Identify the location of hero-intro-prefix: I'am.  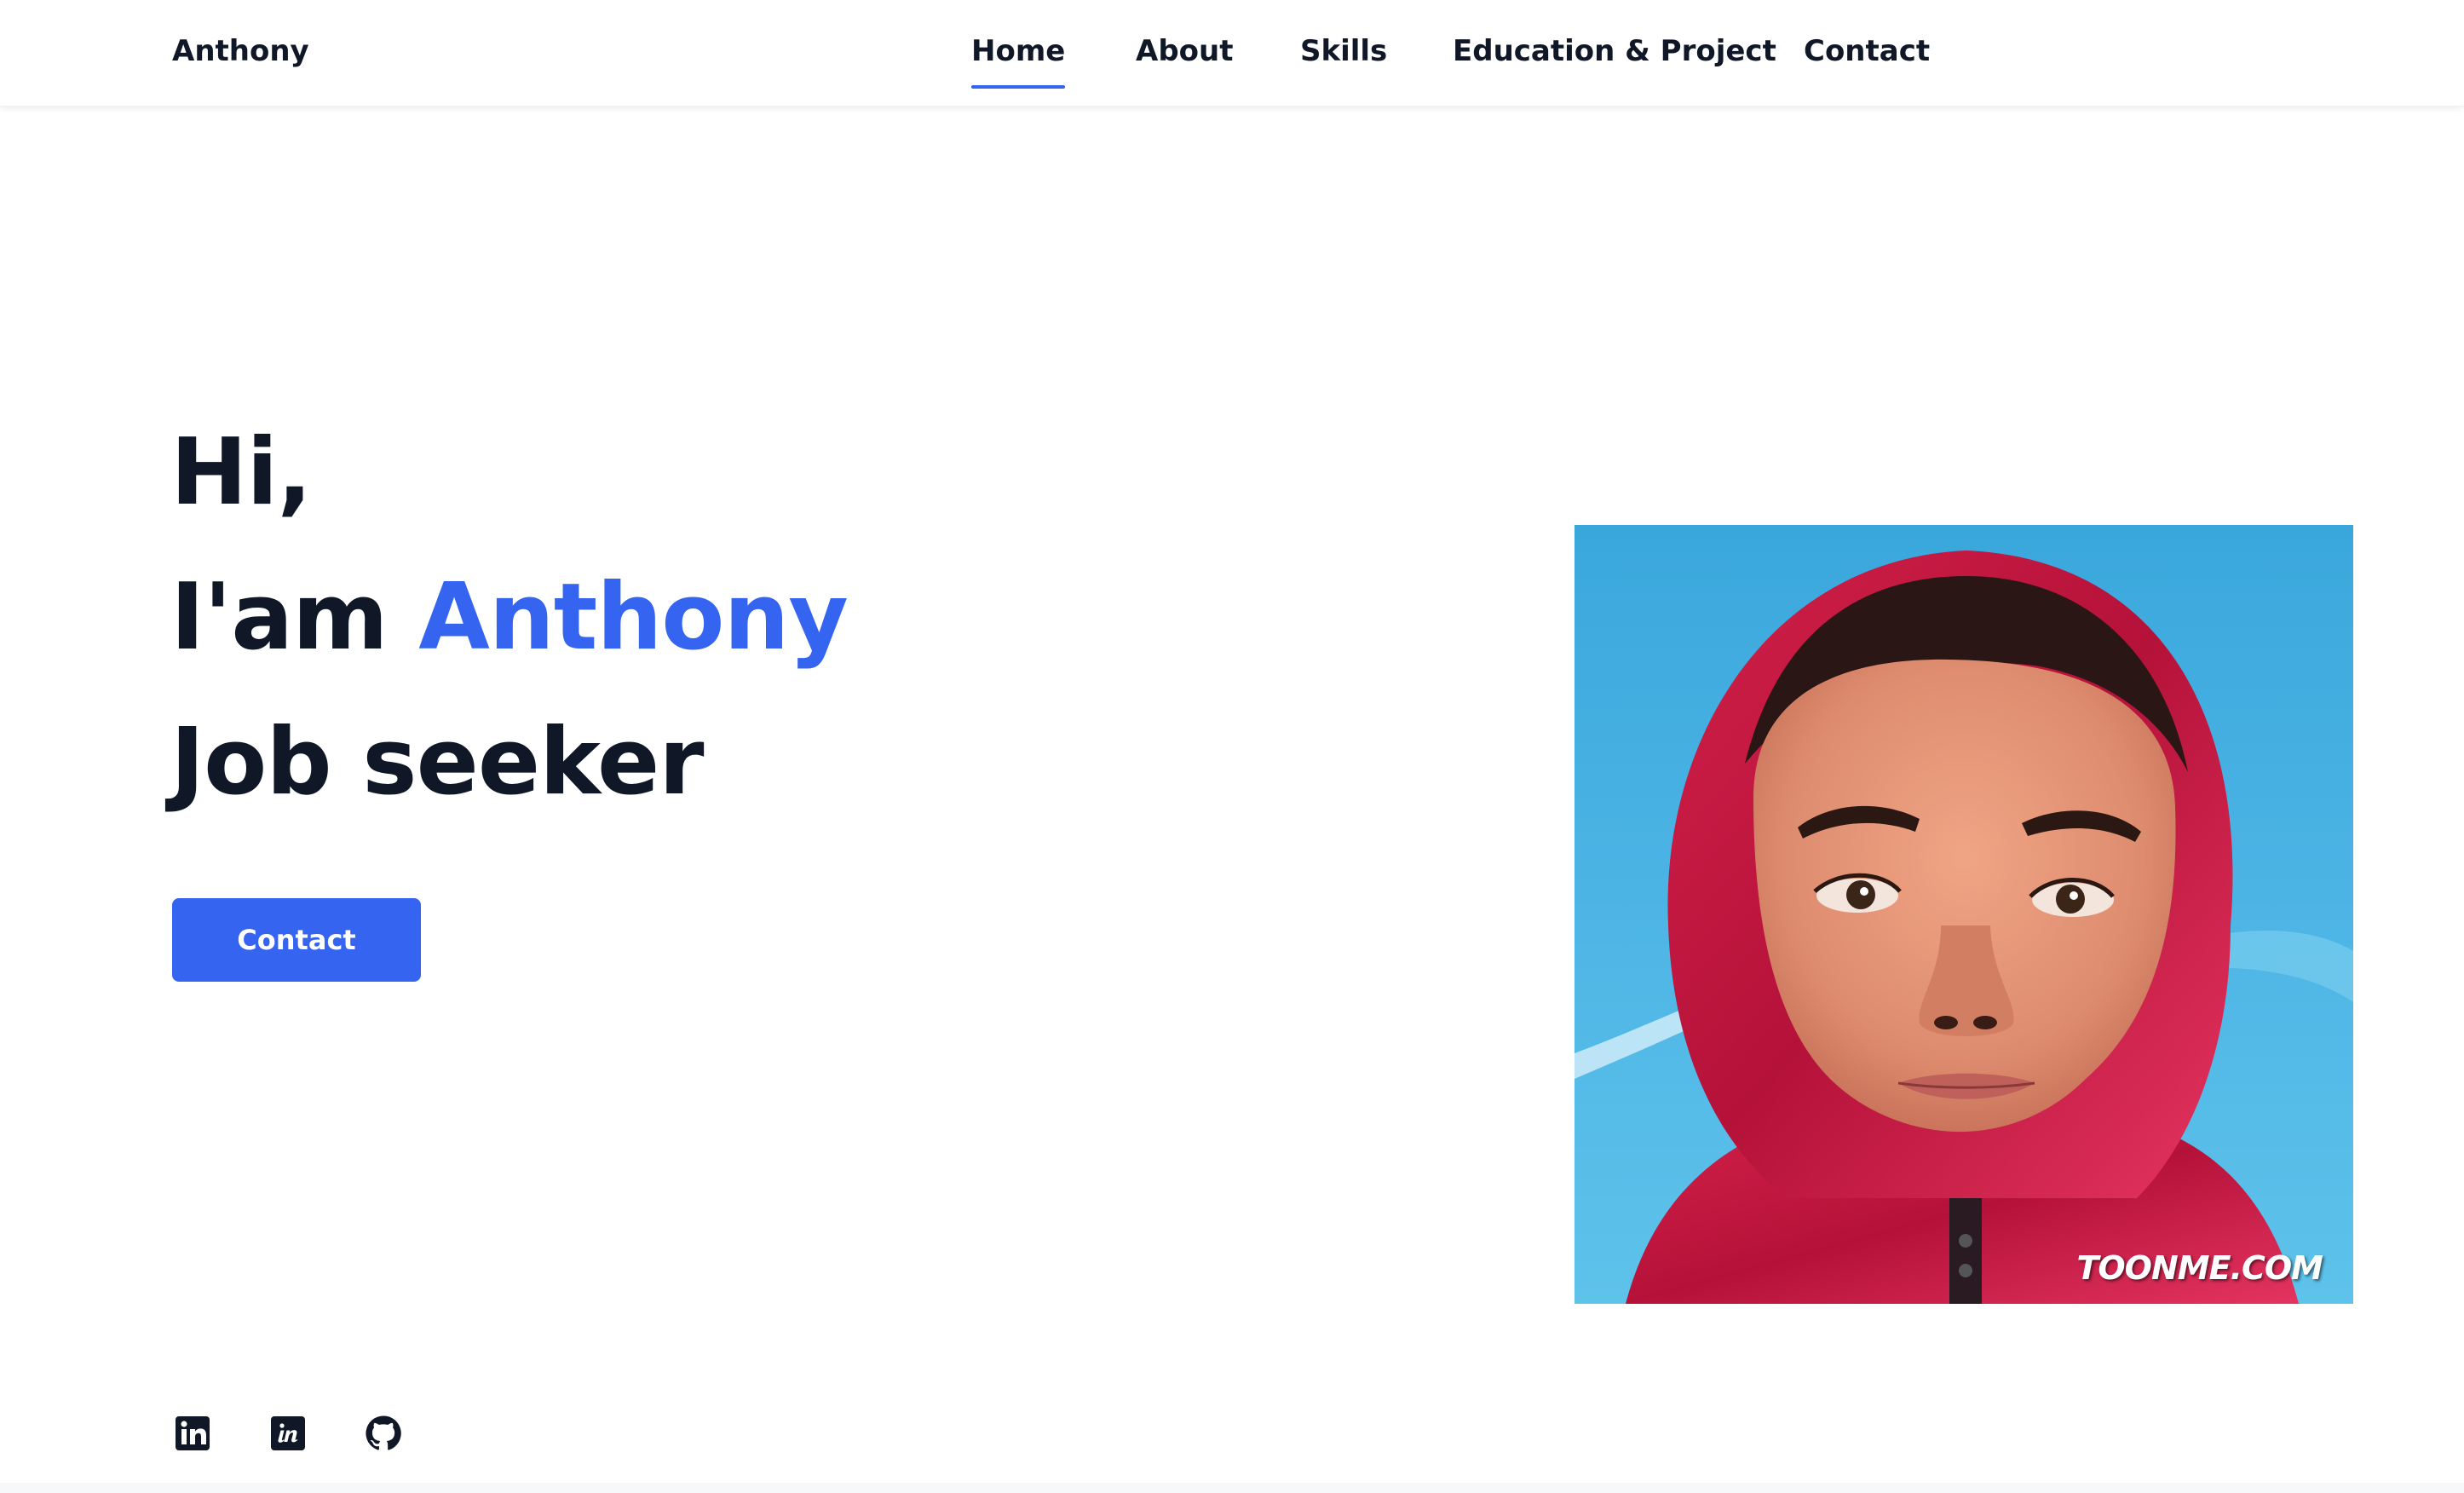
(294, 617).